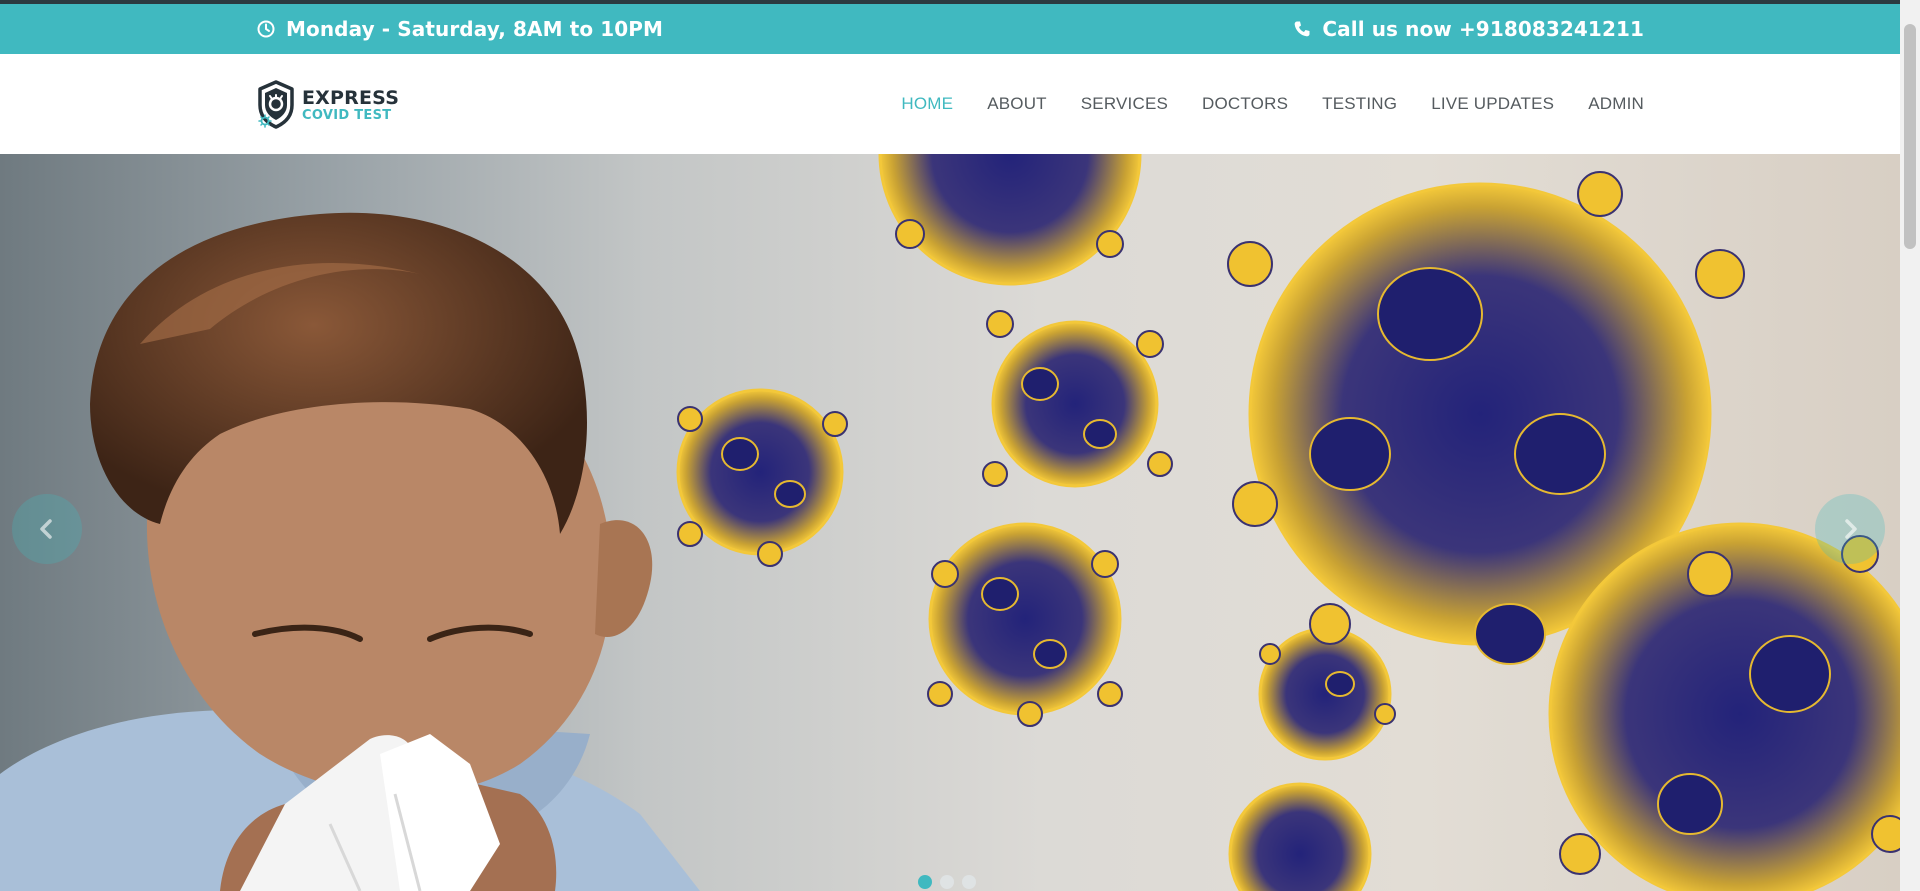  What do you see at coordinates (1910, 445) in the screenshot?
I see `page-scrollbar` at bounding box center [1910, 445].